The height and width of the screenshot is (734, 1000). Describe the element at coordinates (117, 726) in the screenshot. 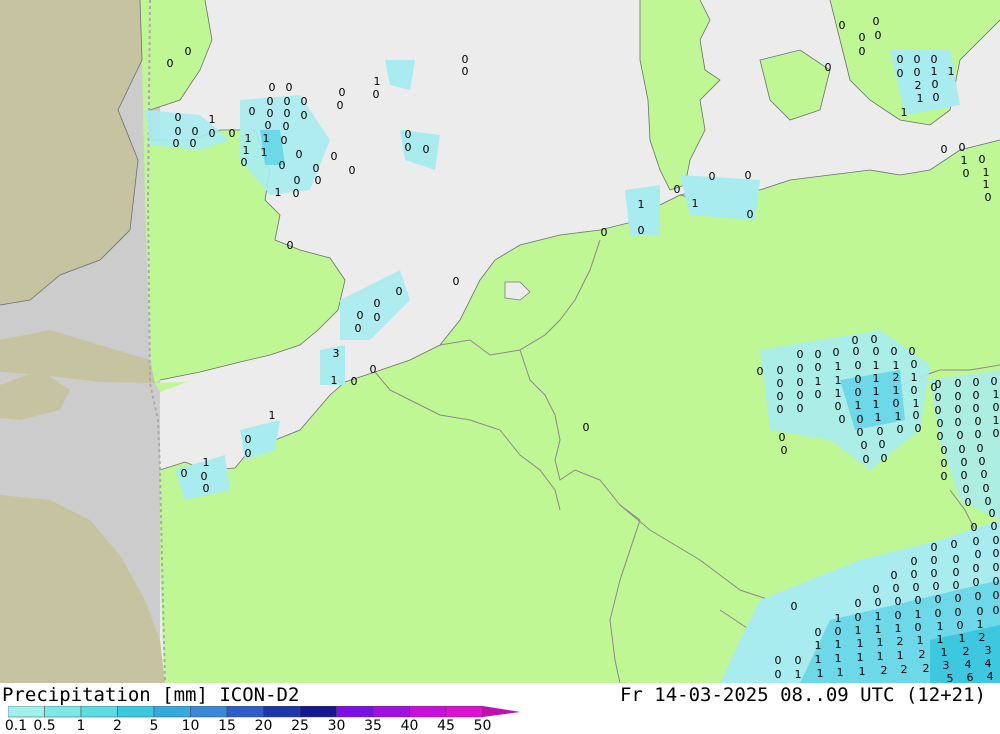

I see `legend-label: 2` at that location.